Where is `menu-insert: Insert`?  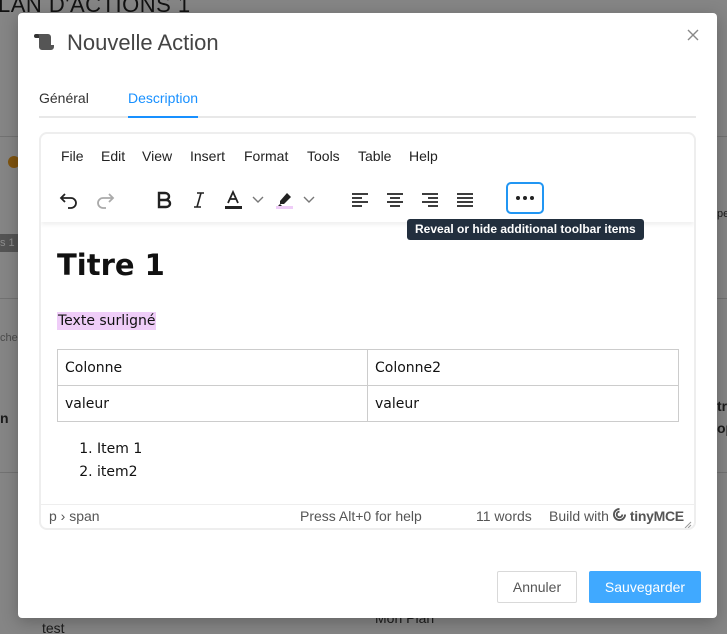 menu-insert: Insert is located at coordinates (207, 156).